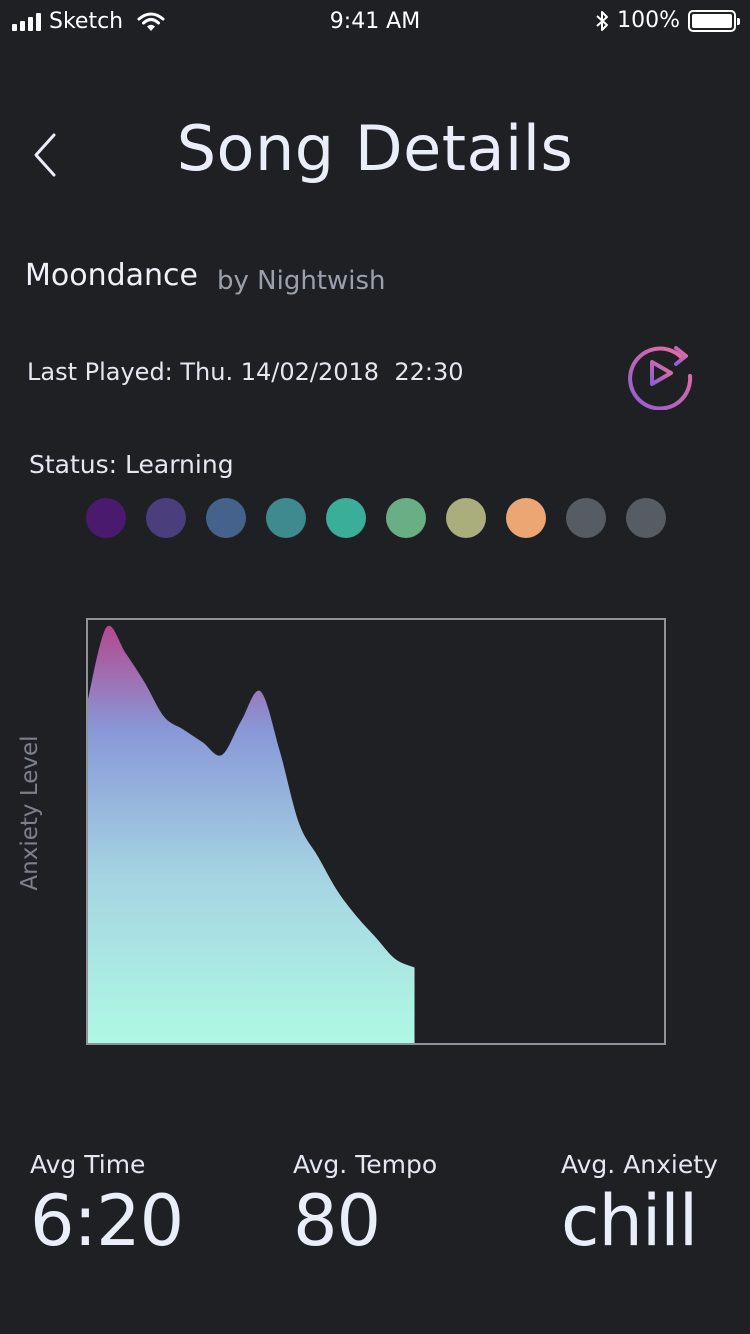  I want to click on song-artist: by Nightwish, so click(301, 281).